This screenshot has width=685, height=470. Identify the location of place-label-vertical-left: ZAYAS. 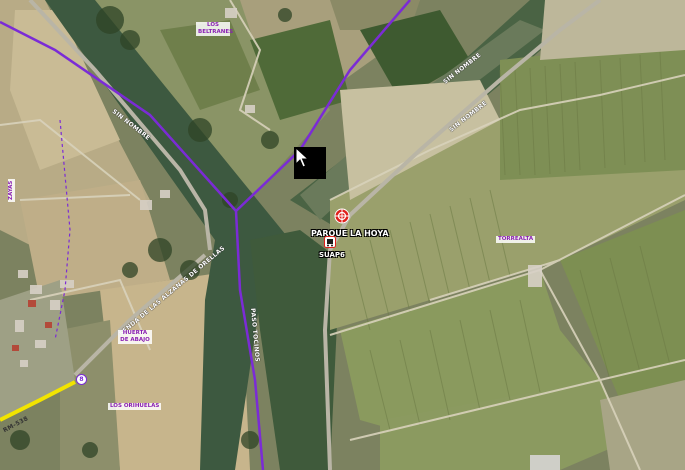
(11, 190).